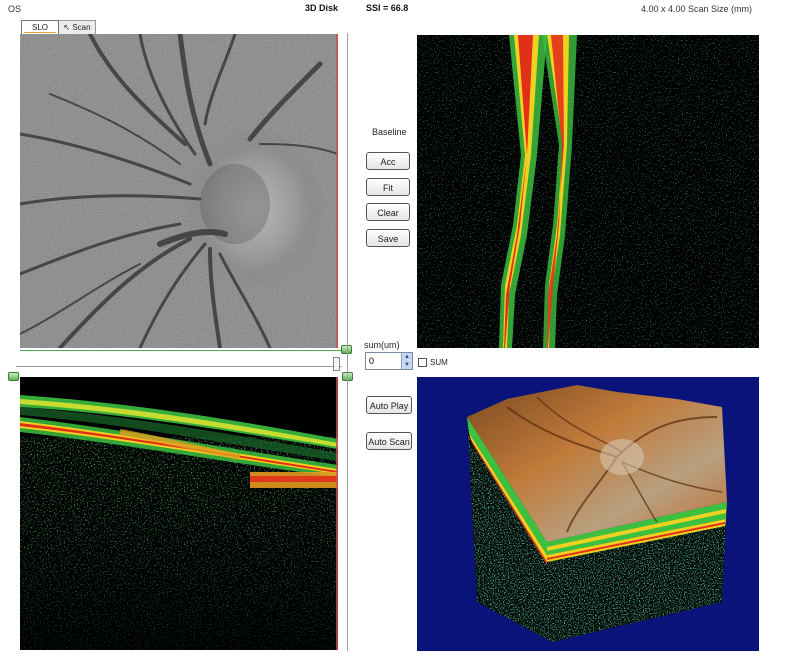 Image resolution: width=800 pixels, height=656 pixels. Describe the element at coordinates (388, 187) in the screenshot. I see `fit-button: Fit` at that location.